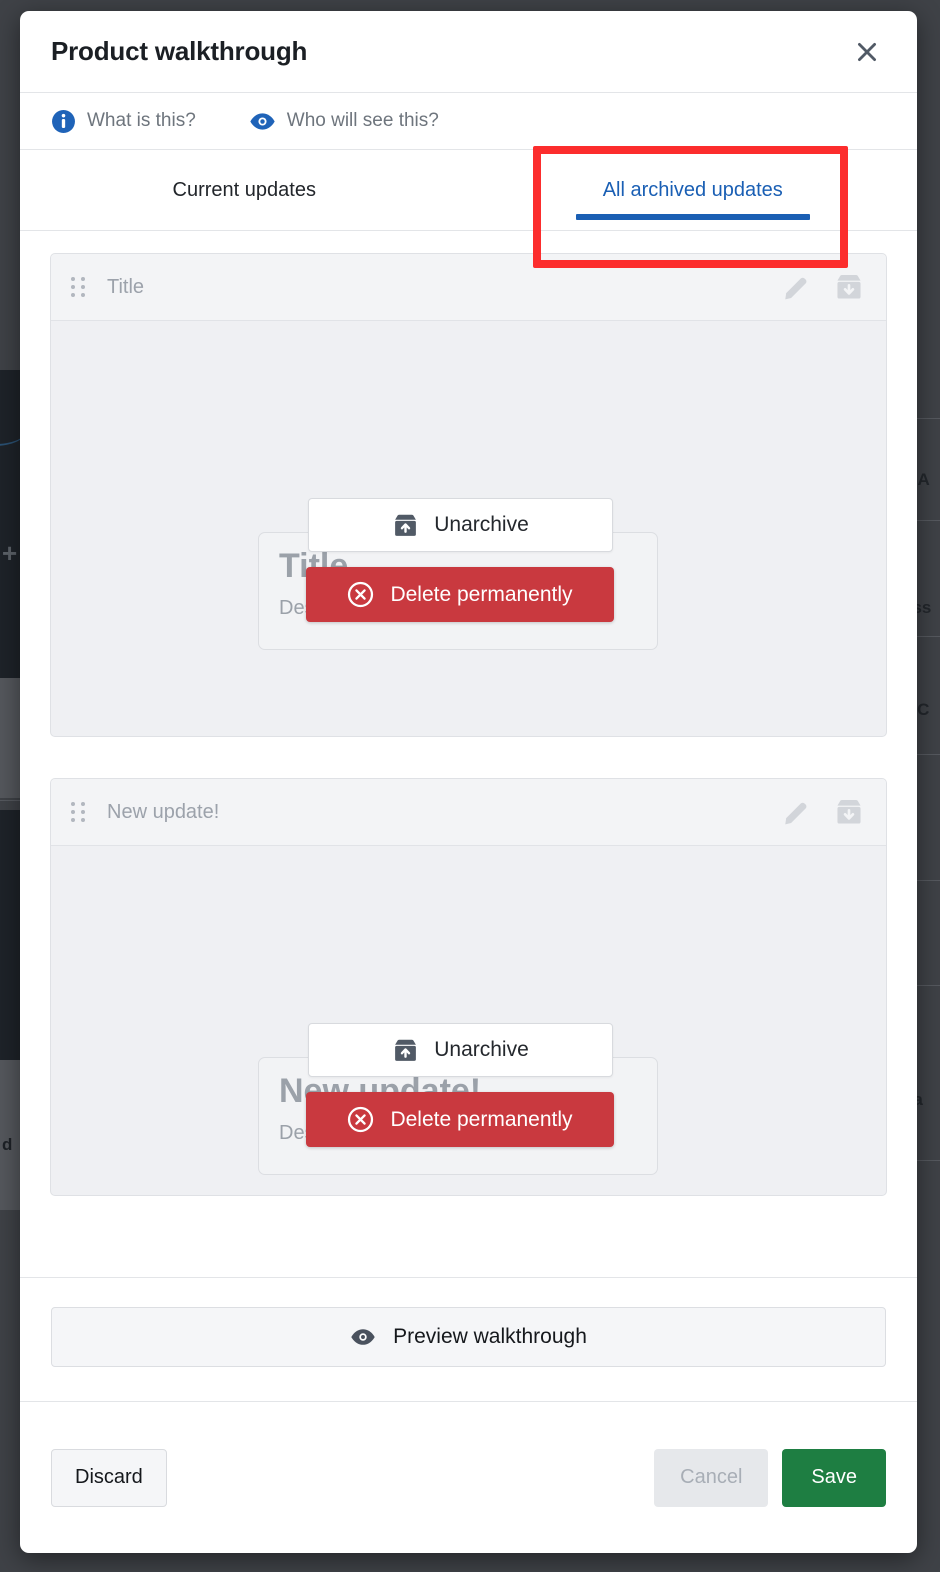 This screenshot has height=1572, width=940. What do you see at coordinates (468, 287) in the screenshot?
I see `card-header: Title` at bounding box center [468, 287].